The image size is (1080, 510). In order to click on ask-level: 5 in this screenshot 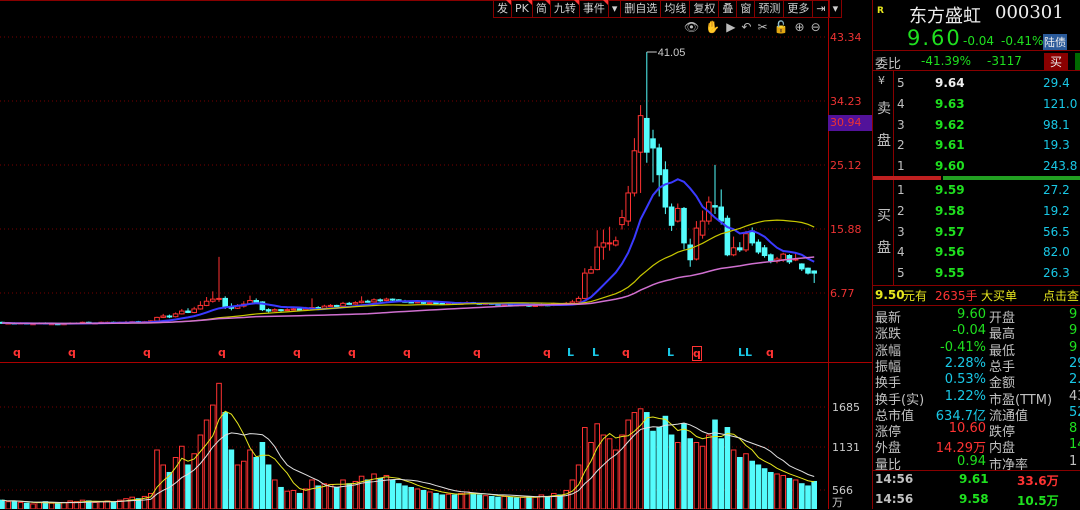, I will do `click(901, 83)`.